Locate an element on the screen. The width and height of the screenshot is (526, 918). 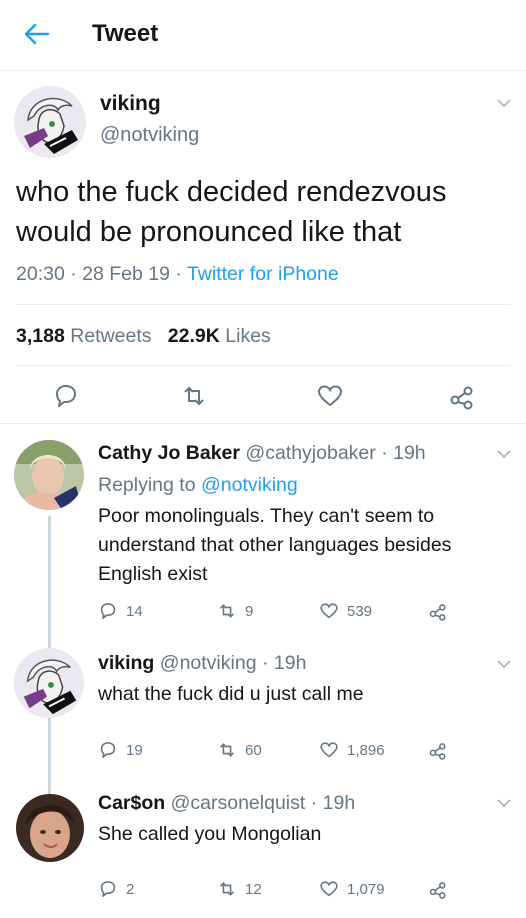
like-count: 1,896 is located at coordinates (366, 750).